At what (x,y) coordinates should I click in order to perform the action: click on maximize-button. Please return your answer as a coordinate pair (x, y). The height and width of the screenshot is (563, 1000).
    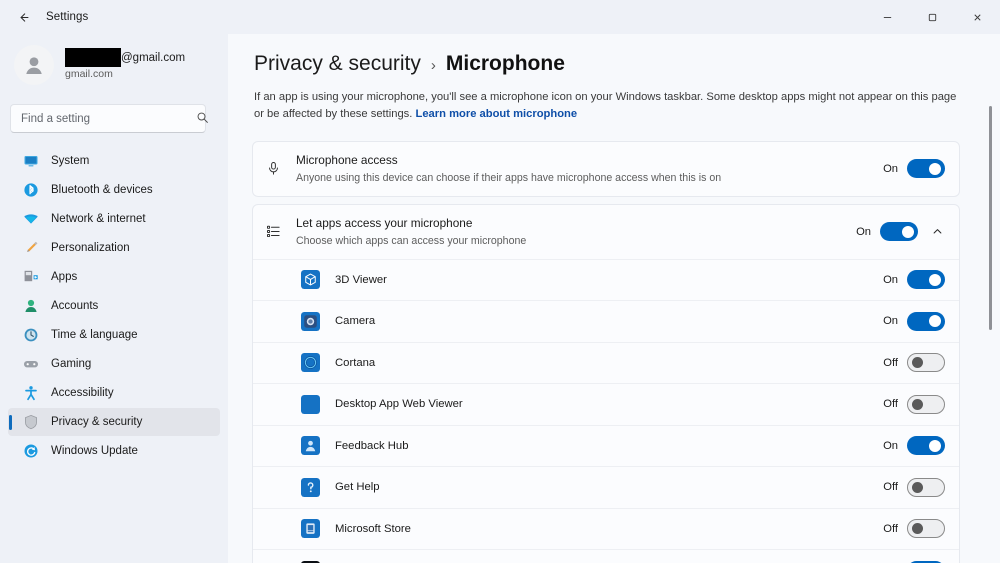
    Looking at the image, I should click on (932, 17).